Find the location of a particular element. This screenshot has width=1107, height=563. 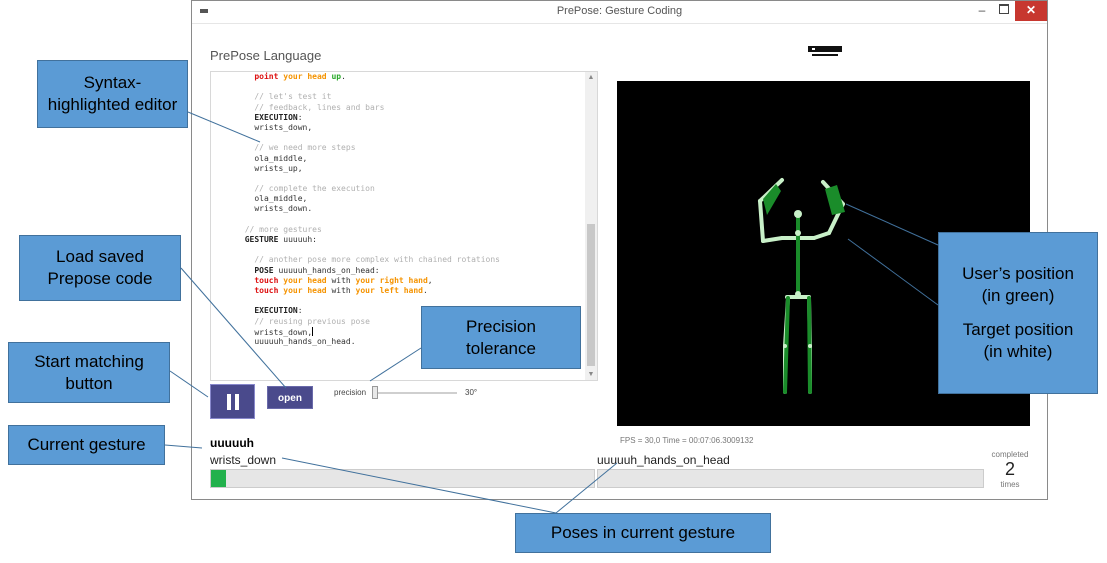

scrollbar-thumb is located at coordinates (591, 295).